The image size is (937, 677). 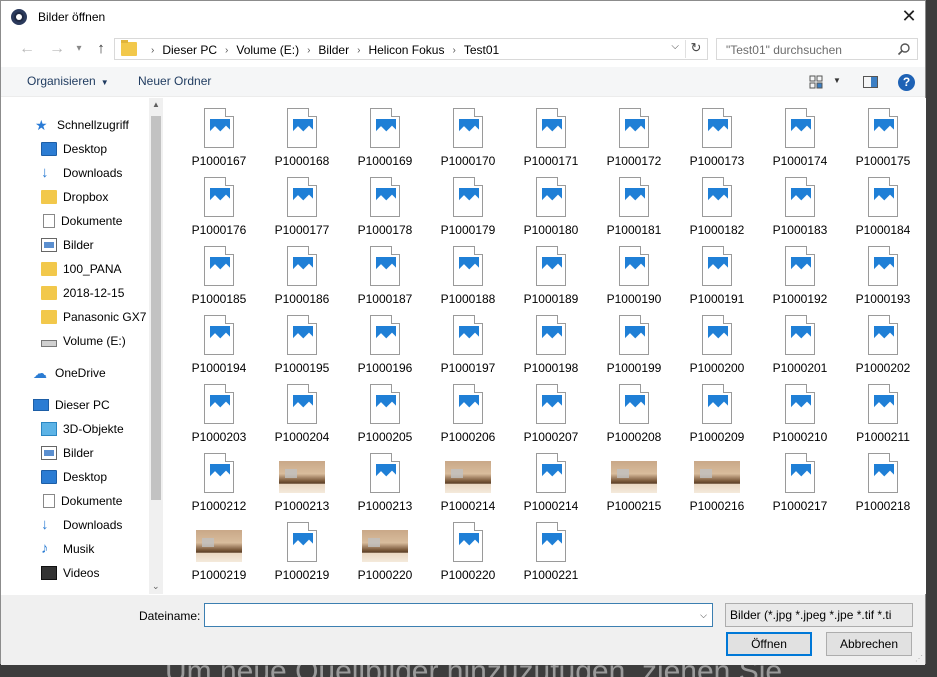 What do you see at coordinates (219, 340) in the screenshot?
I see `file-item: P1000194` at bounding box center [219, 340].